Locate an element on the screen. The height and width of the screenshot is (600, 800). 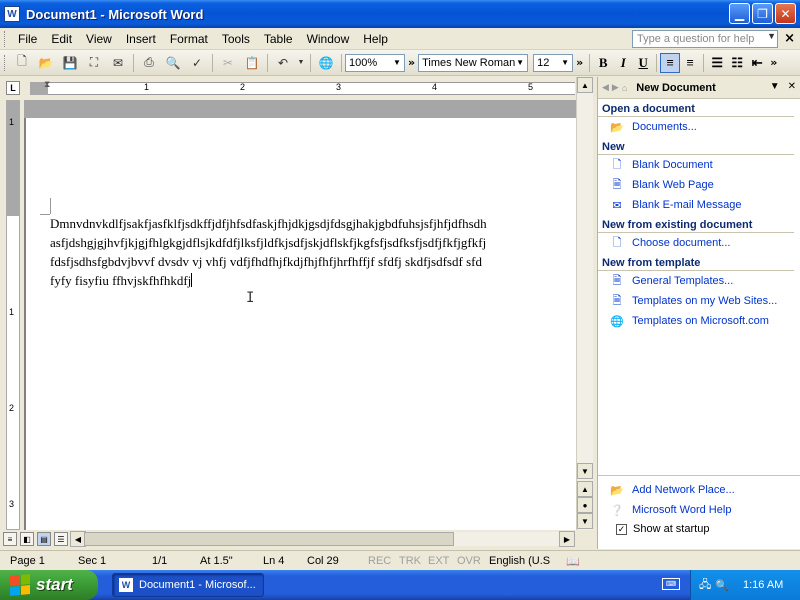
font-size-dropdown-icon: ▼ is located at coordinates (565, 63).